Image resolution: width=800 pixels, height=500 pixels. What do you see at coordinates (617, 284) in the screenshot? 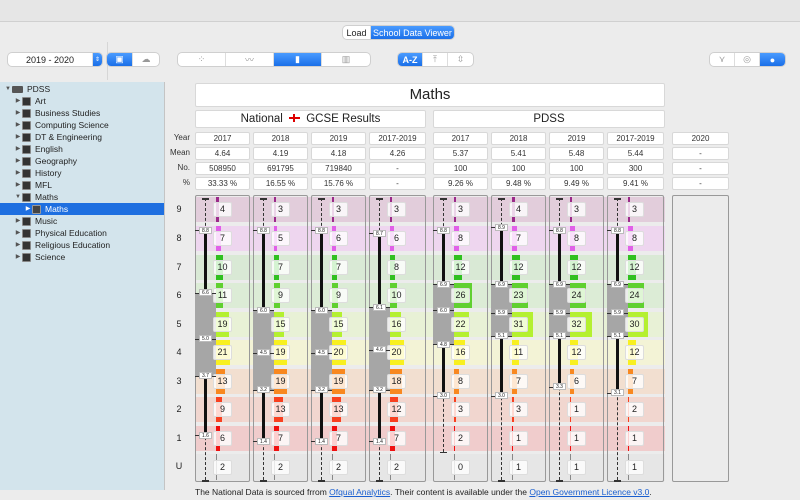
I see `stat-marker-label: 6.9` at bounding box center [617, 284].